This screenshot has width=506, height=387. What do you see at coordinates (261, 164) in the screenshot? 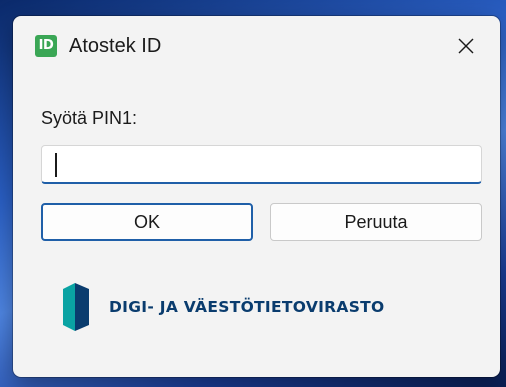
I see `pin-input` at bounding box center [261, 164].